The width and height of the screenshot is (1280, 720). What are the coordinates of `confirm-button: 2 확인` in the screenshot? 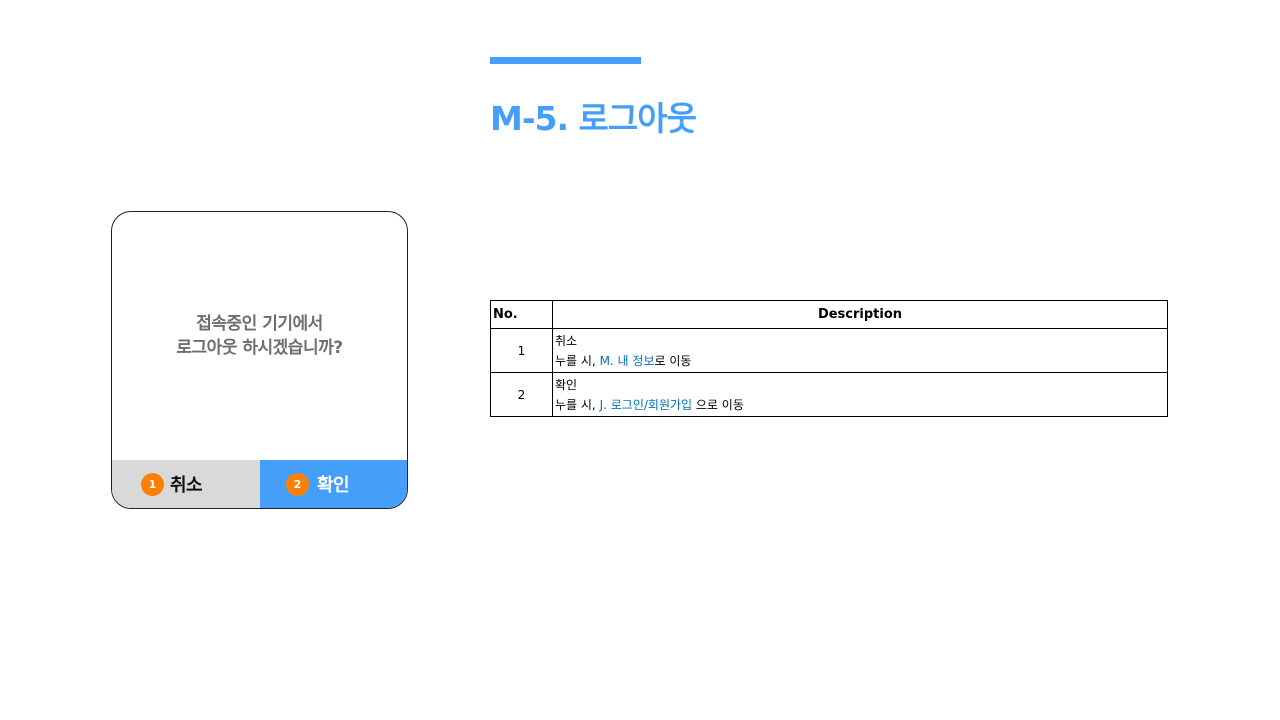 It's located at (333, 484).